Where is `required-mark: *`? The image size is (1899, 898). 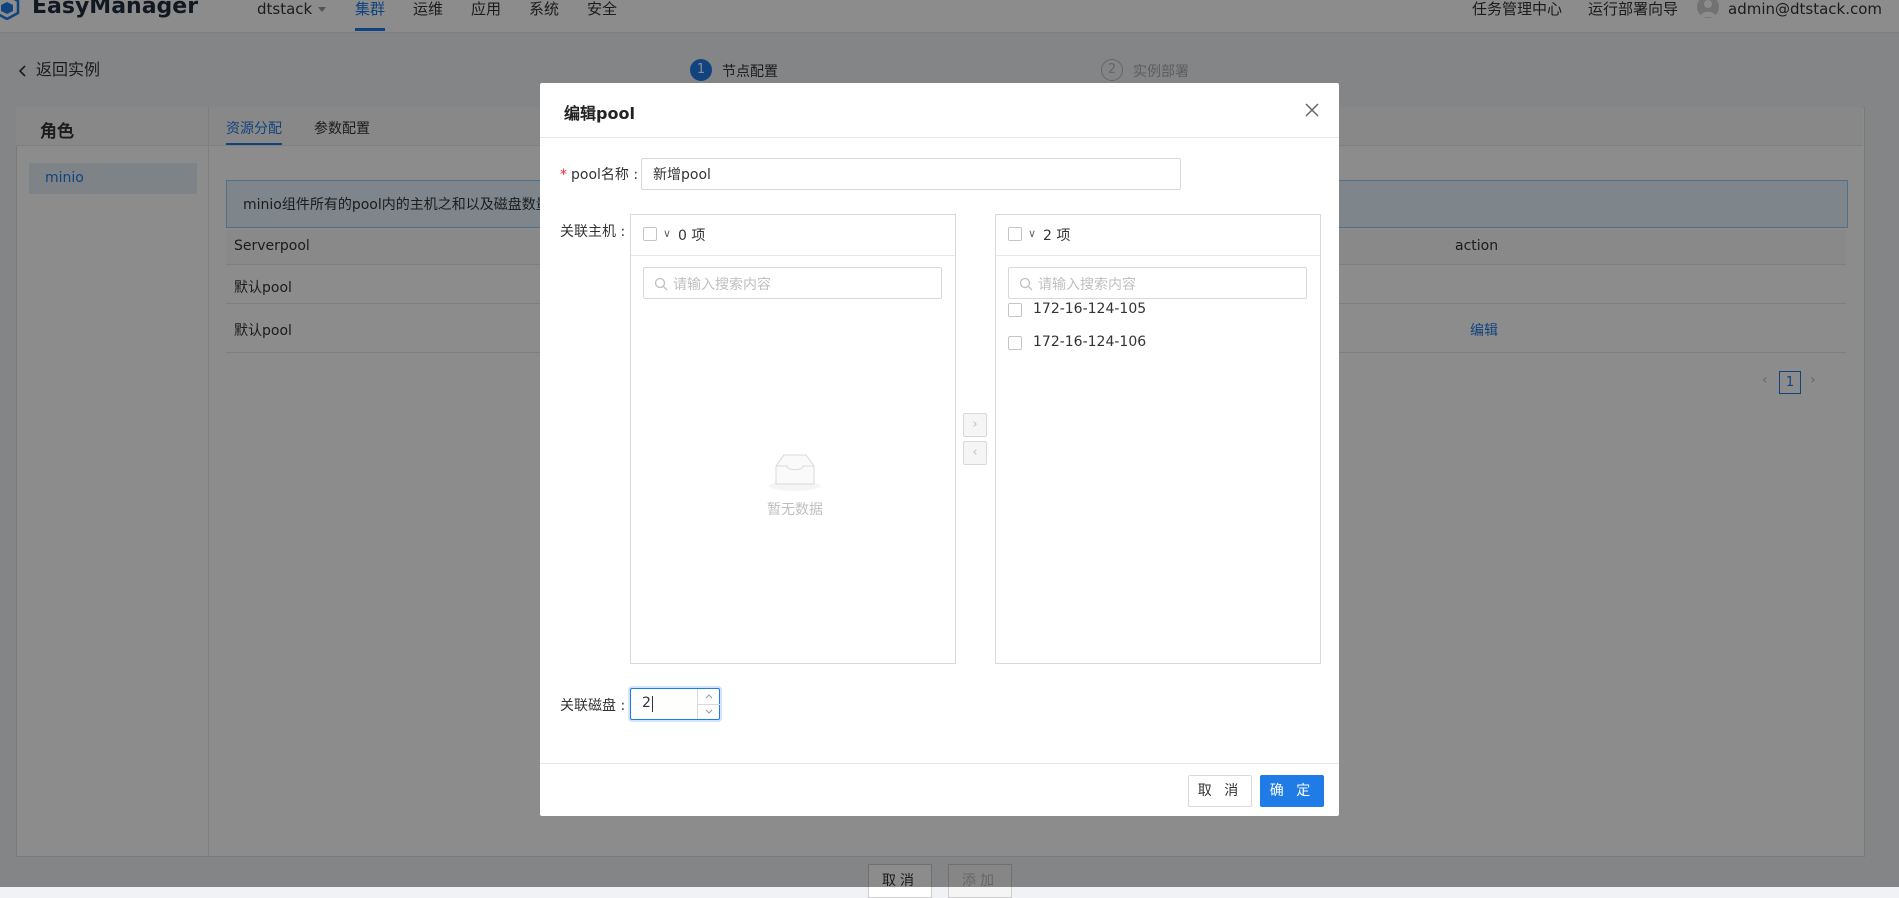
required-mark: * is located at coordinates (563, 175).